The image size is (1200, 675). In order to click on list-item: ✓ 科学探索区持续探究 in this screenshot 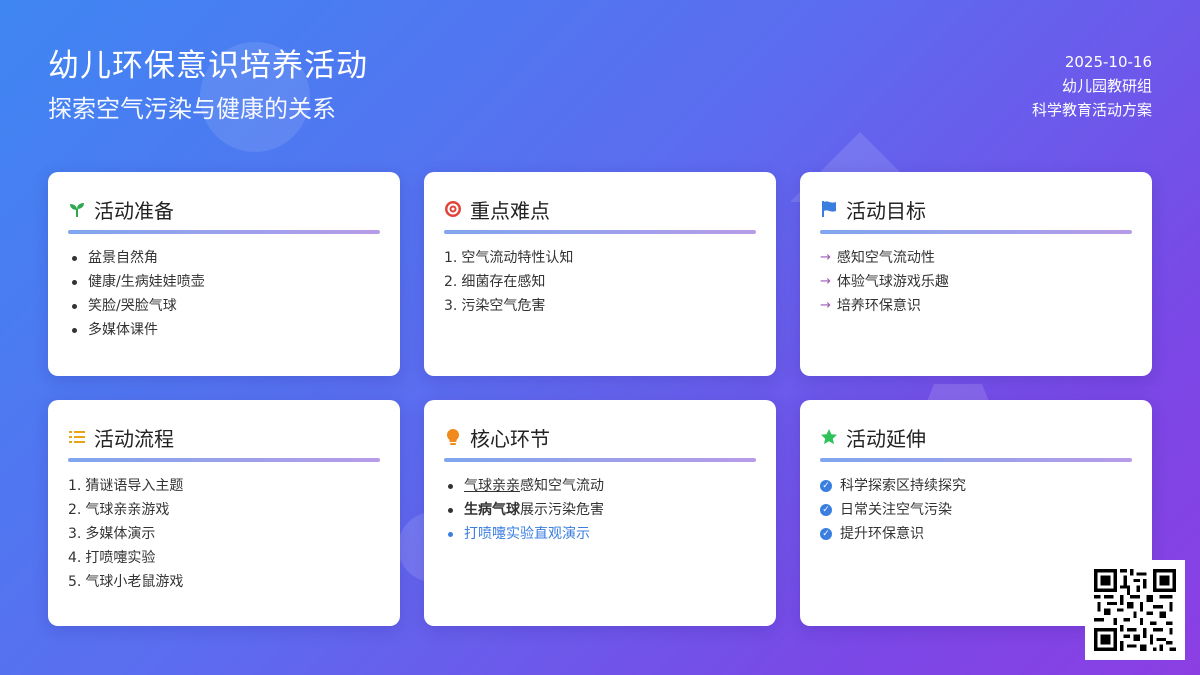, I will do `click(976, 486)`.